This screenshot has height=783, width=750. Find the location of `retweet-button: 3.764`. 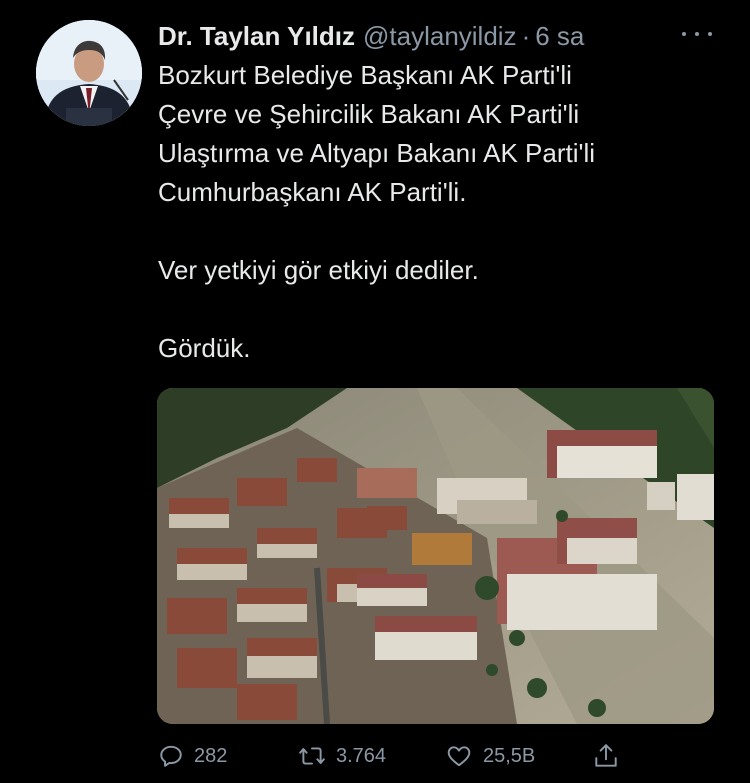

retweet-button: 3.764 is located at coordinates (342, 756).